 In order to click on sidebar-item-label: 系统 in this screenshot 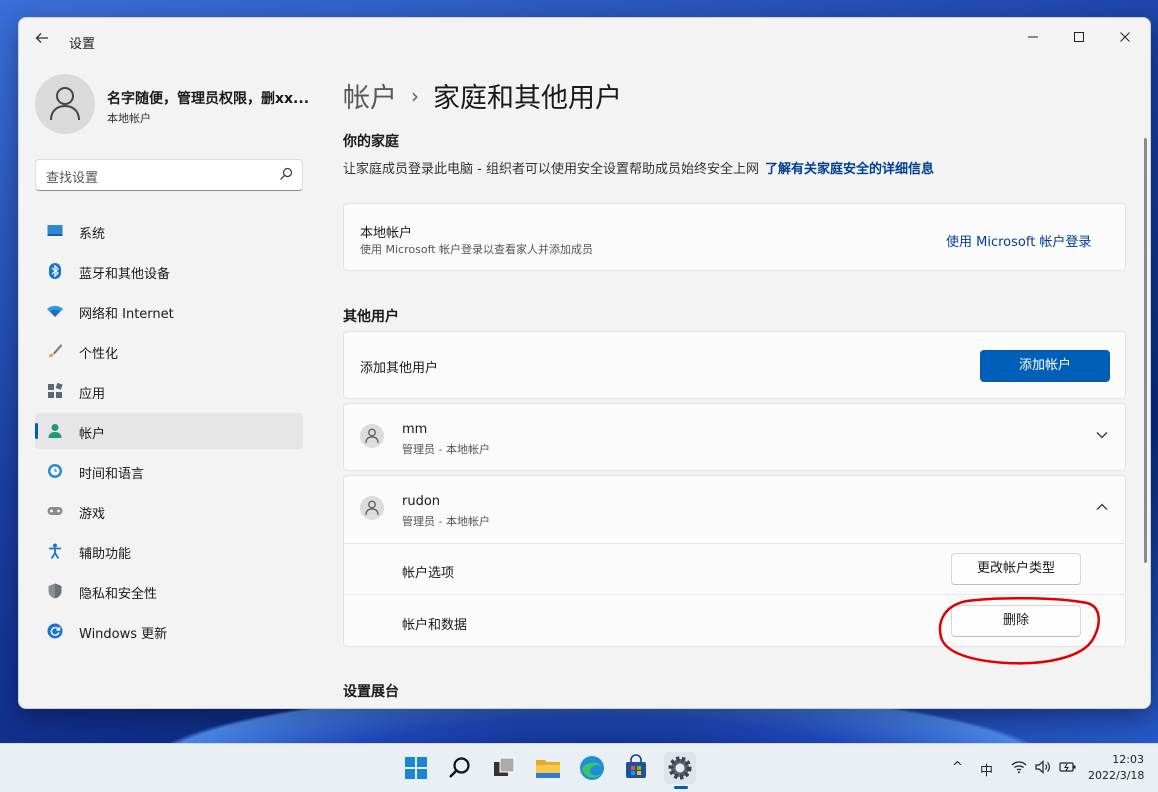, I will do `click(92, 234)`.